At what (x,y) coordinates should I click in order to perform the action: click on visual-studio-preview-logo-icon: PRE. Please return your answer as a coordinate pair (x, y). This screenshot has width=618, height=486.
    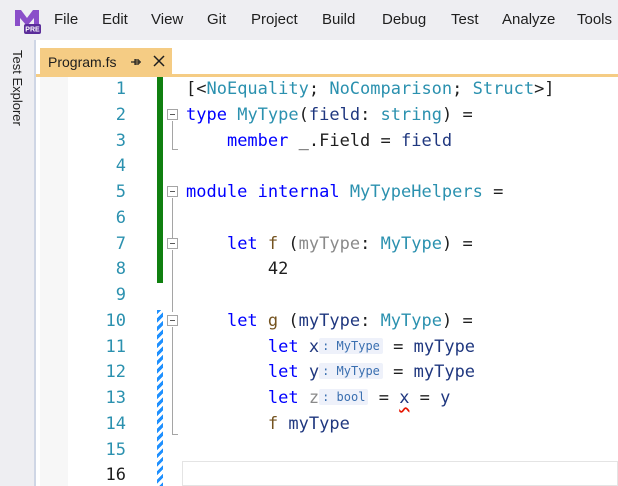
    Looking at the image, I should click on (27, 21).